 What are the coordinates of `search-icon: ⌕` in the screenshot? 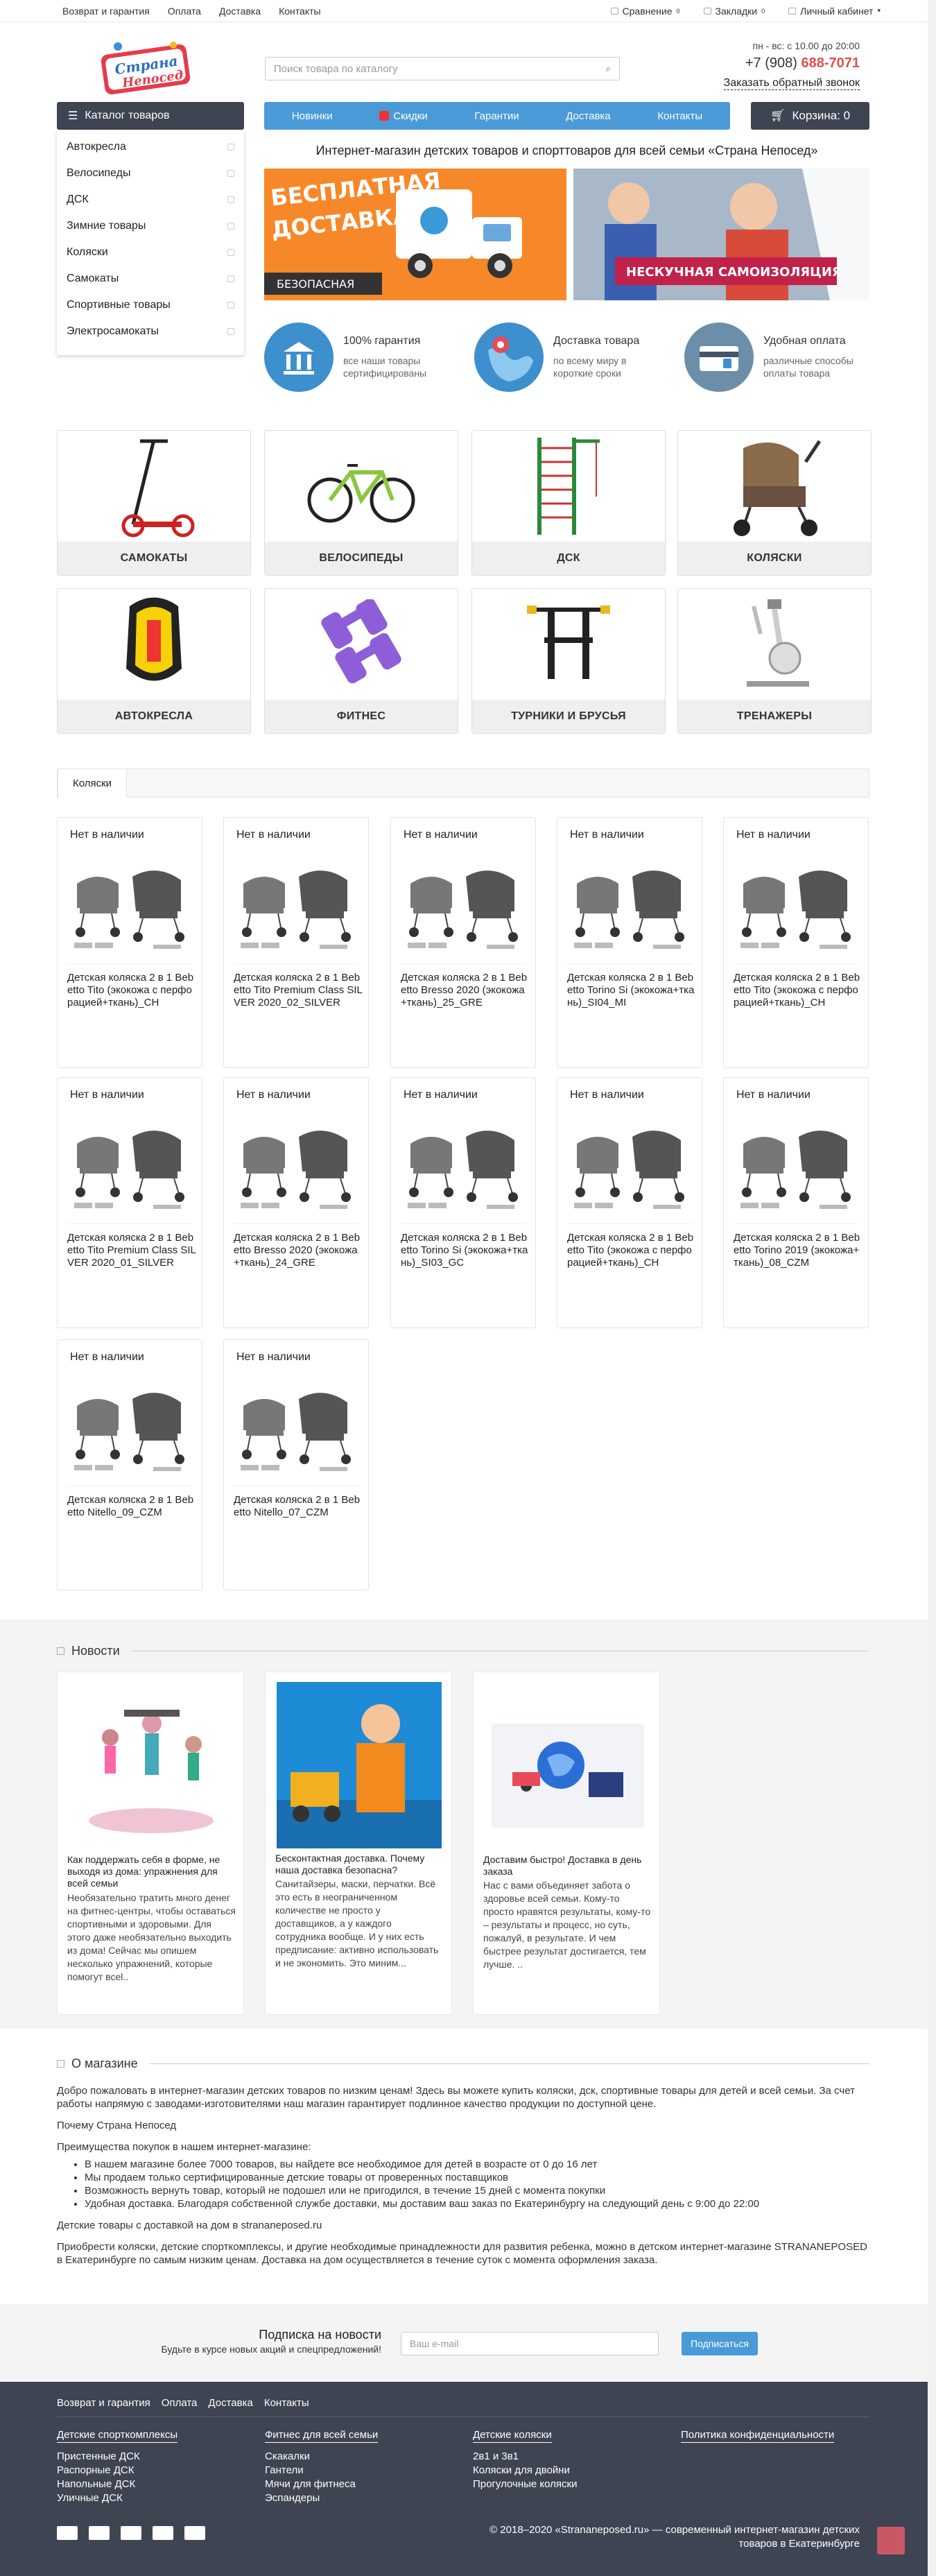 It's located at (608, 68).